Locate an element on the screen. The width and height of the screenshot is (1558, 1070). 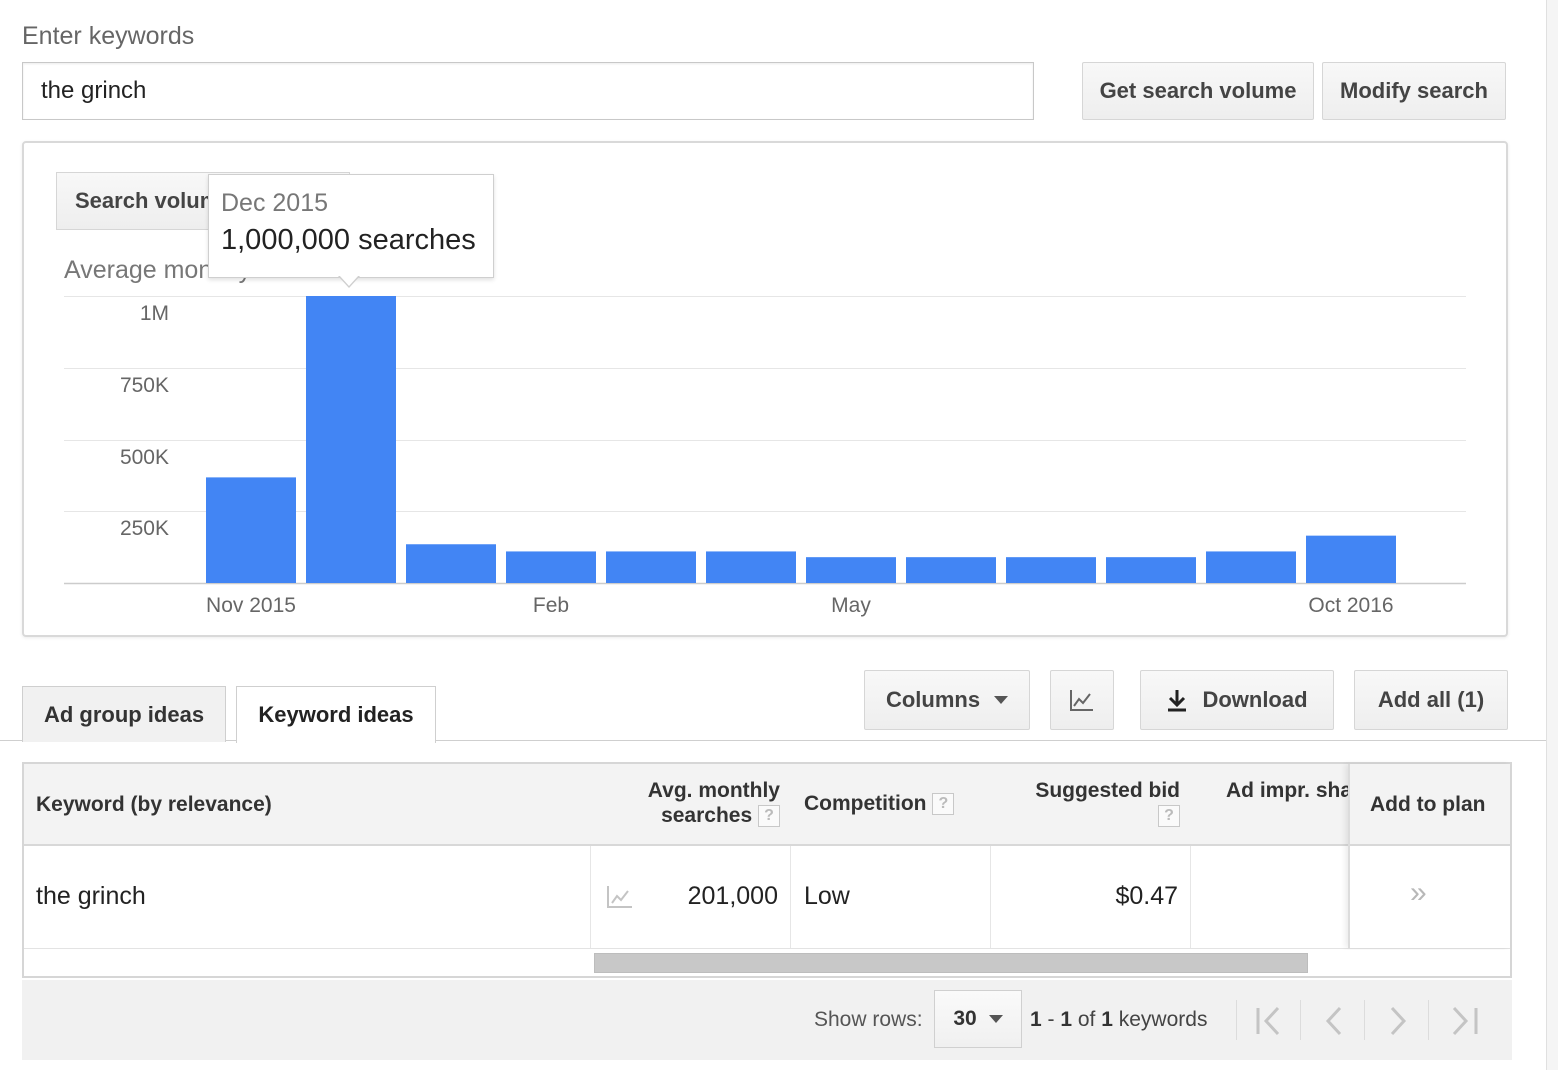
cell-suggested-bid: $0.47 is located at coordinates (1146, 896).